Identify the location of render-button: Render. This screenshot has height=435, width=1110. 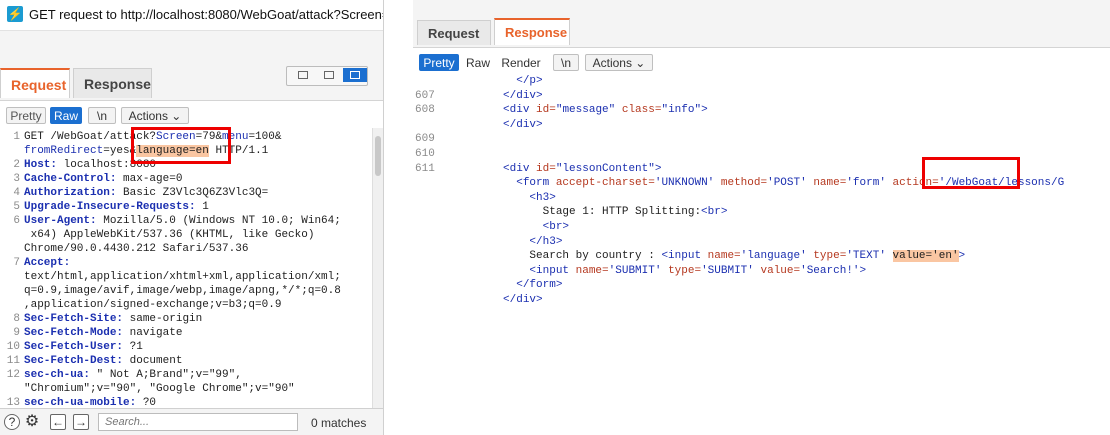
(521, 62).